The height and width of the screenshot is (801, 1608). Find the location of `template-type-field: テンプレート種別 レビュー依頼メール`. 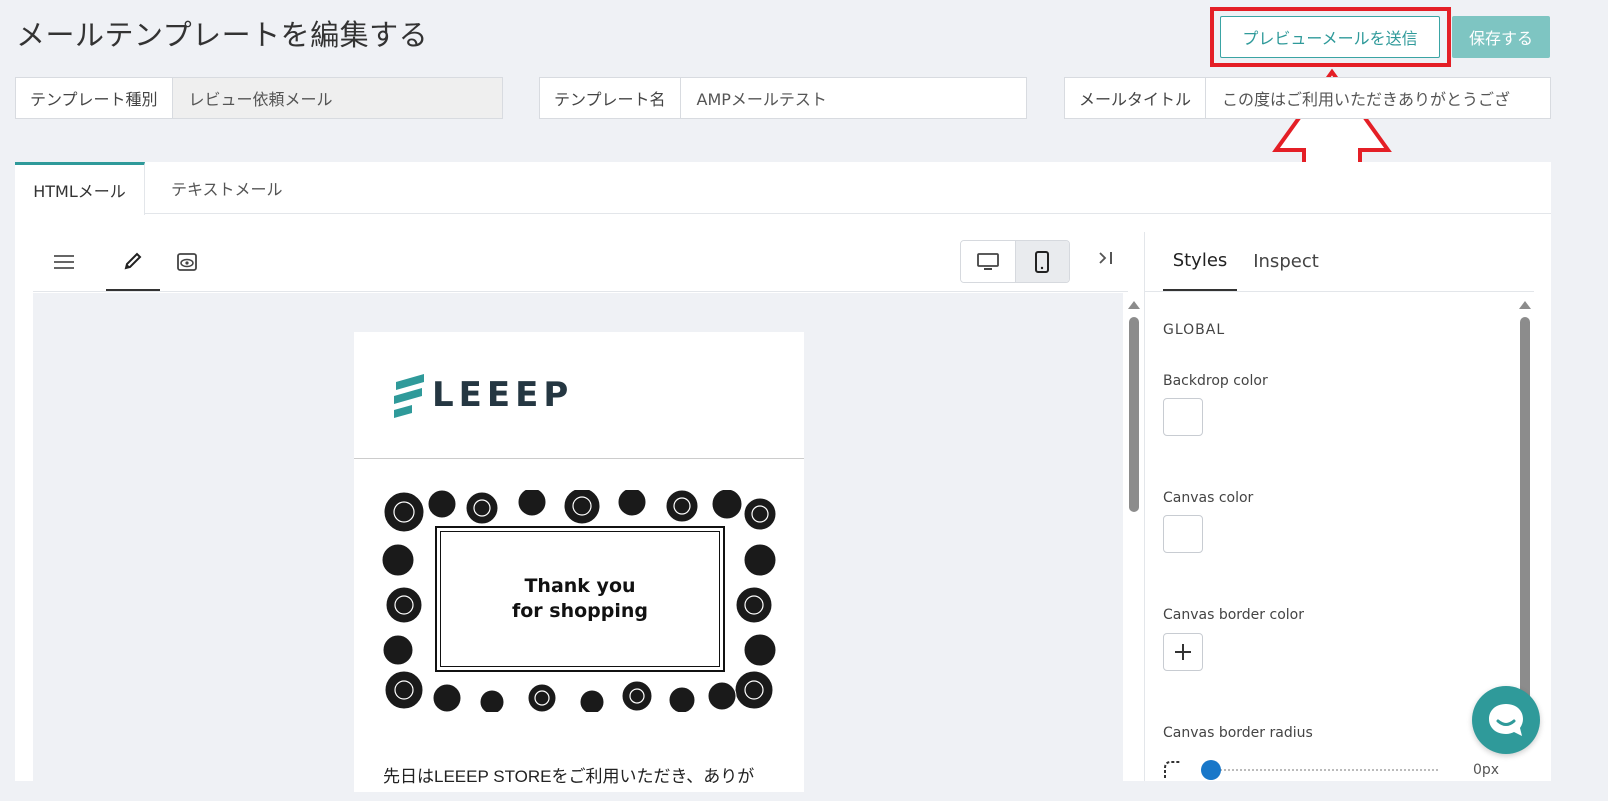

template-type-field: テンプレート種別 レビュー依頼メール is located at coordinates (259, 98).